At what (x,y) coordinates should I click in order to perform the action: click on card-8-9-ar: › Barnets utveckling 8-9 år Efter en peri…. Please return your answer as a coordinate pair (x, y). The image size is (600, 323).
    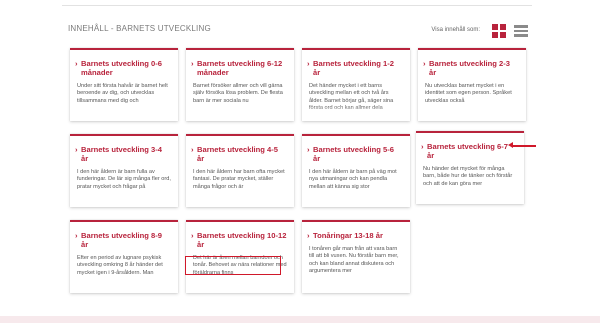
    Looking at the image, I should click on (124, 256).